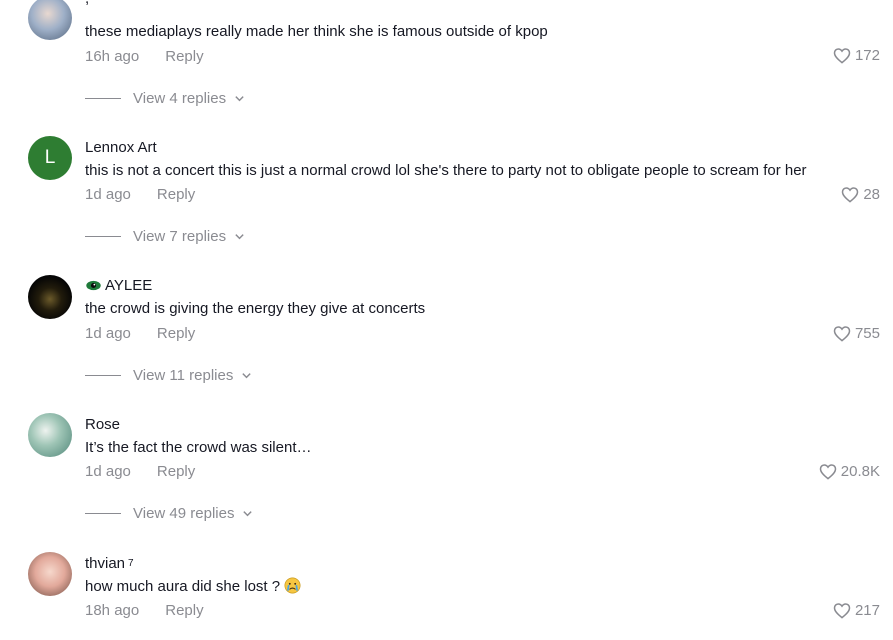 This screenshot has height=640, width=893. I want to click on view-replies-button: View 7 replies, so click(165, 236).